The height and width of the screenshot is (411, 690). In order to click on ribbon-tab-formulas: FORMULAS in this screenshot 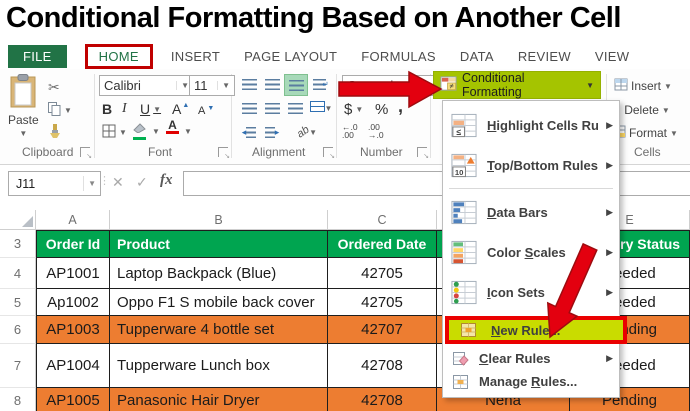, I will do `click(398, 56)`.